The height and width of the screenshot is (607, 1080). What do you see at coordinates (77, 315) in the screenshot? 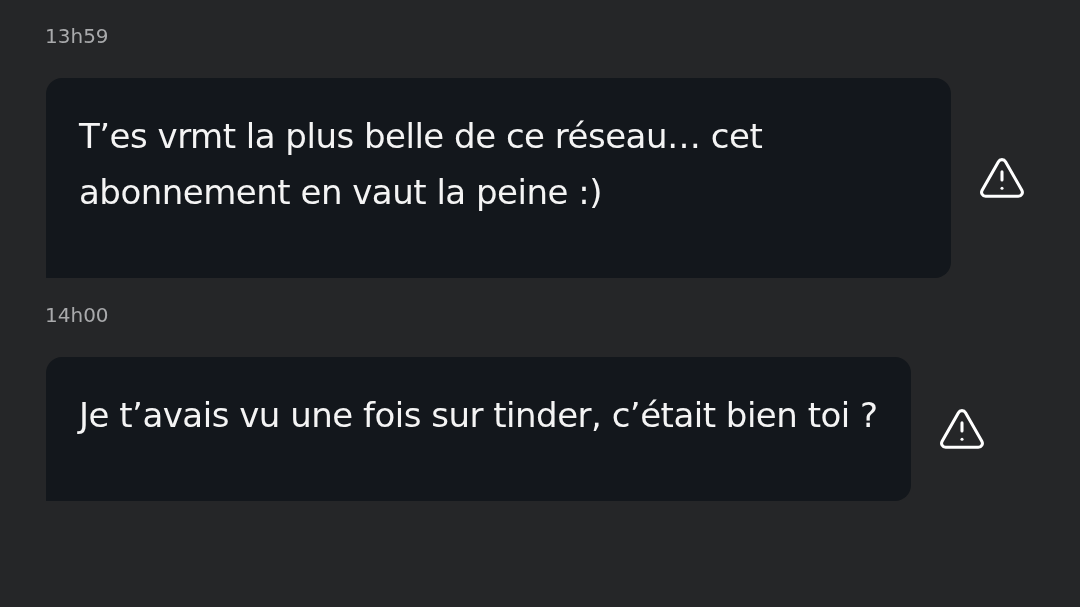
I see `message-time: 14h00` at bounding box center [77, 315].